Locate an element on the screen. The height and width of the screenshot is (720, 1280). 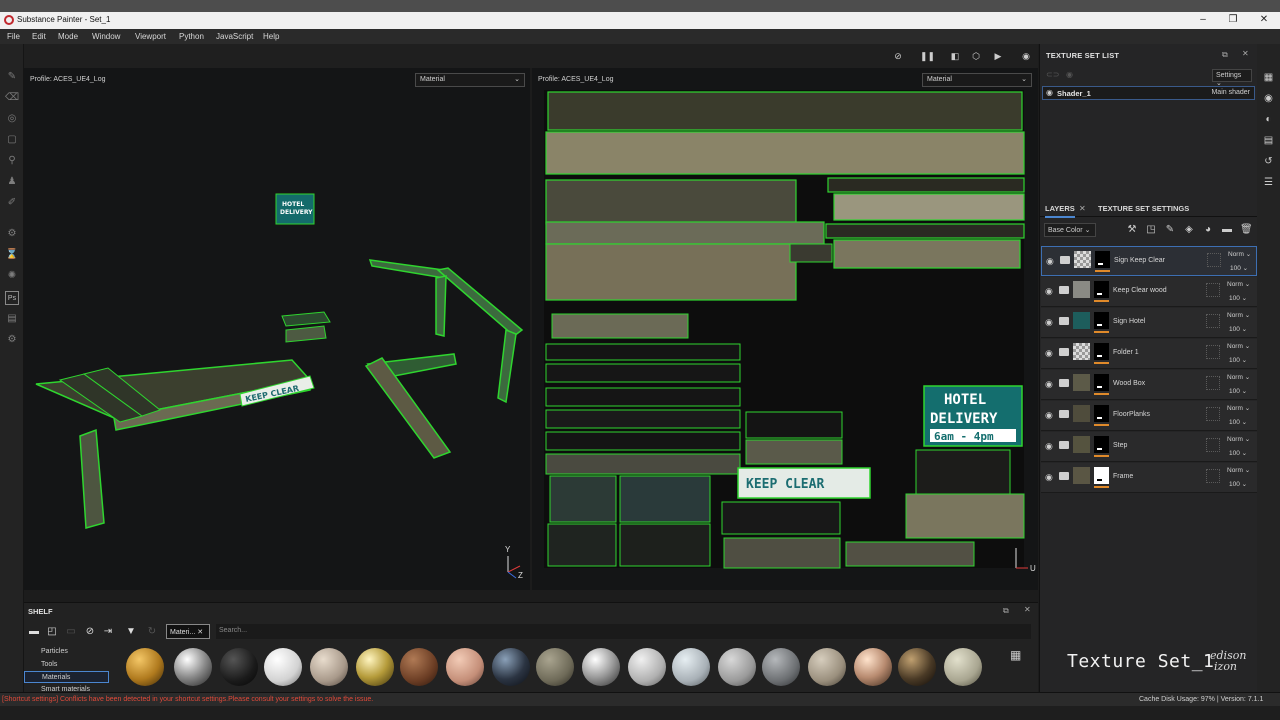
layer-row: ◉ Step Norm ⌄ 100 ⌄ is located at coordinates (1149, 447).